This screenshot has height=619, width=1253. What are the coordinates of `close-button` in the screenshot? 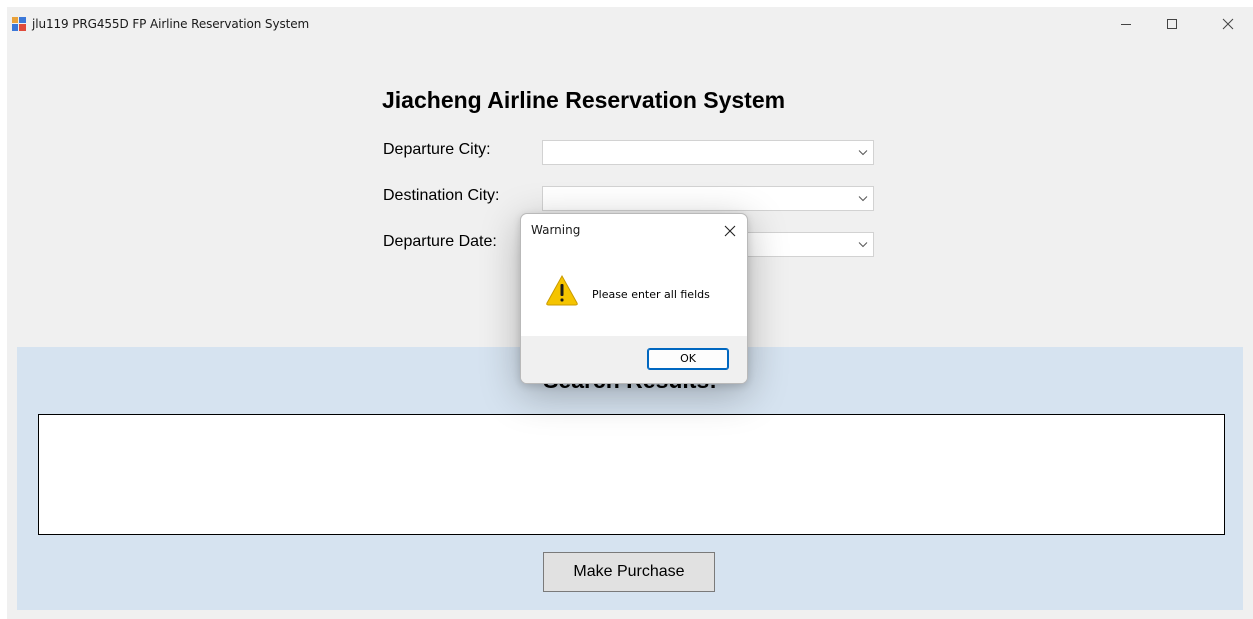 It's located at (1228, 24).